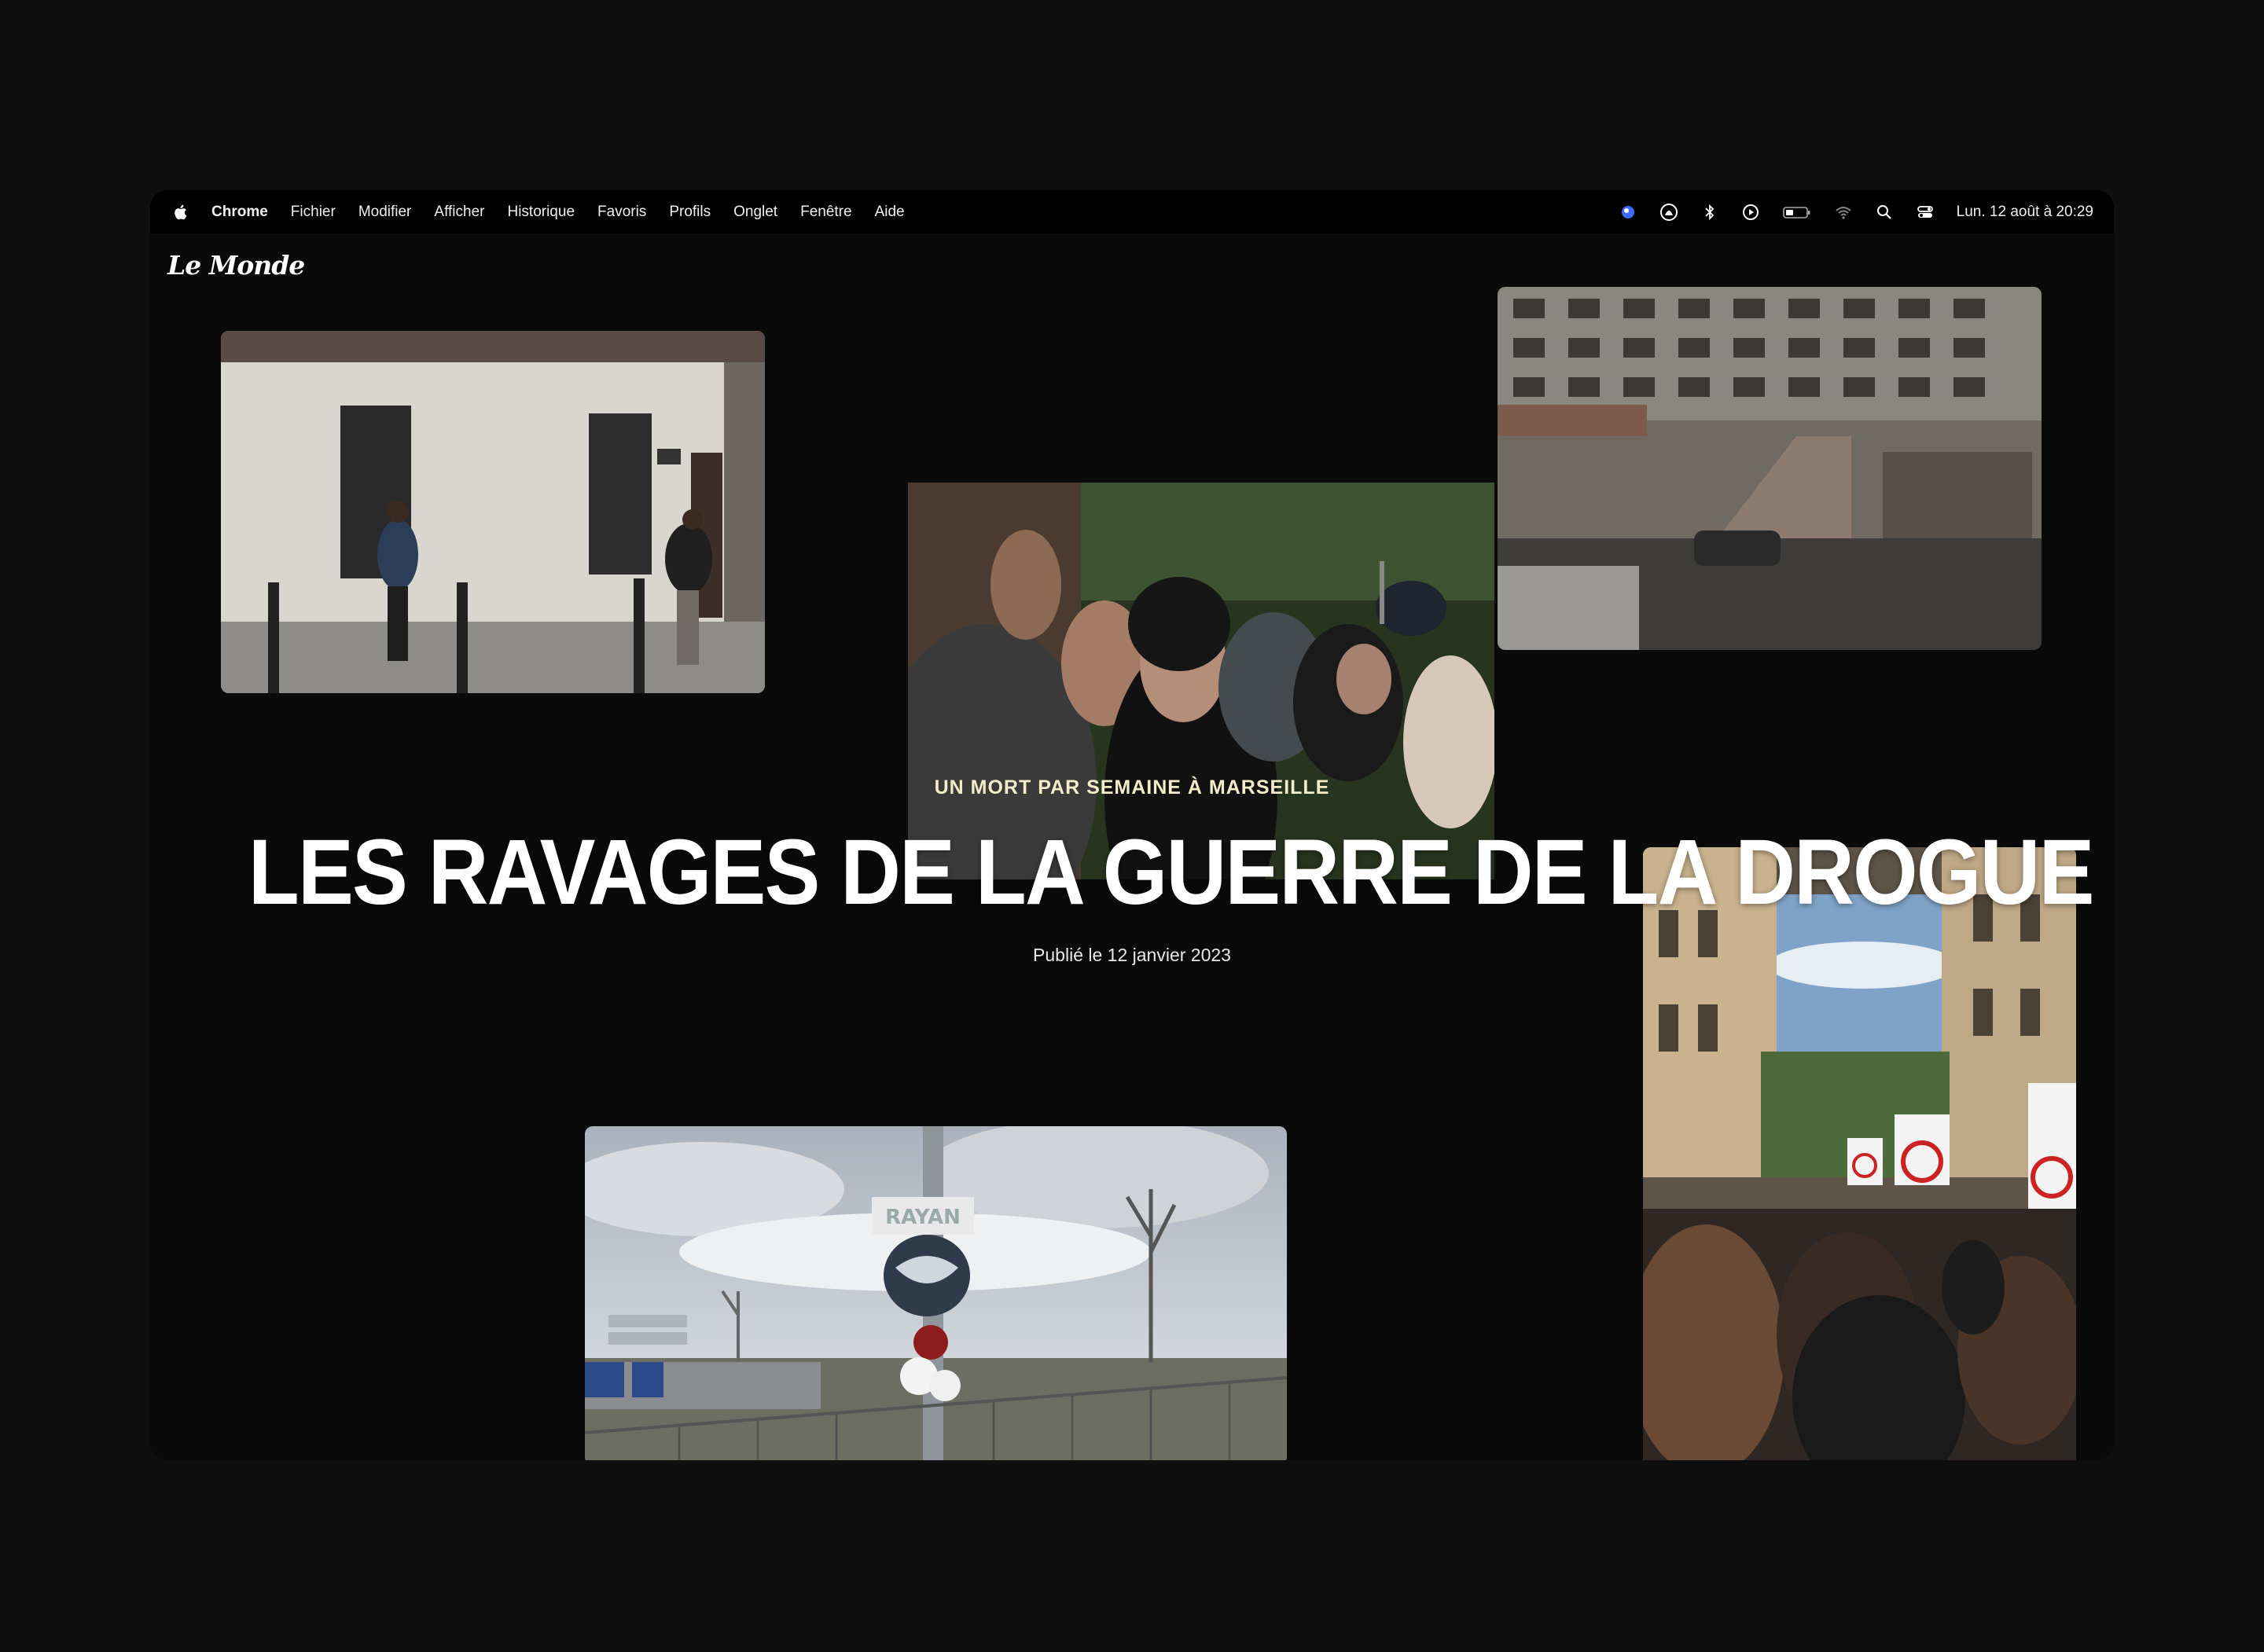  Describe the element at coordinates (180, 213) in the screenshot. I see `apple-logo-icon` at that location.